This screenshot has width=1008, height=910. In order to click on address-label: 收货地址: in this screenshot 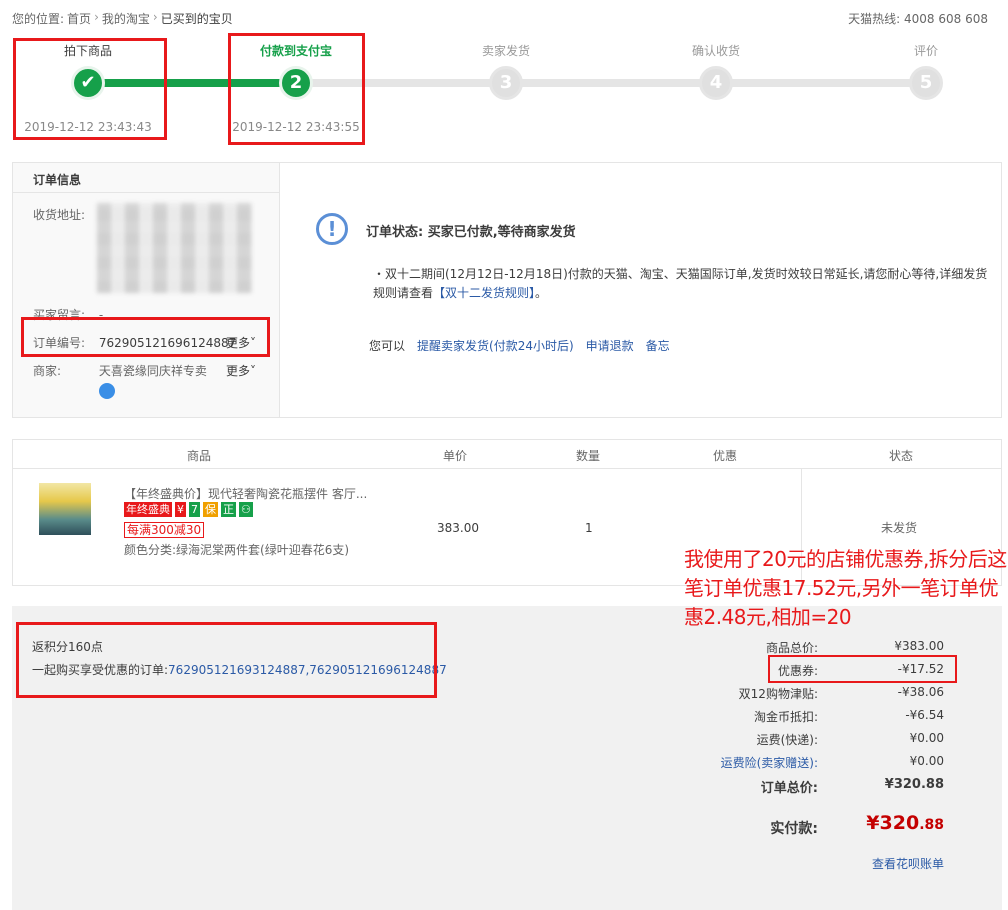, I will do `click(59, 215)`.